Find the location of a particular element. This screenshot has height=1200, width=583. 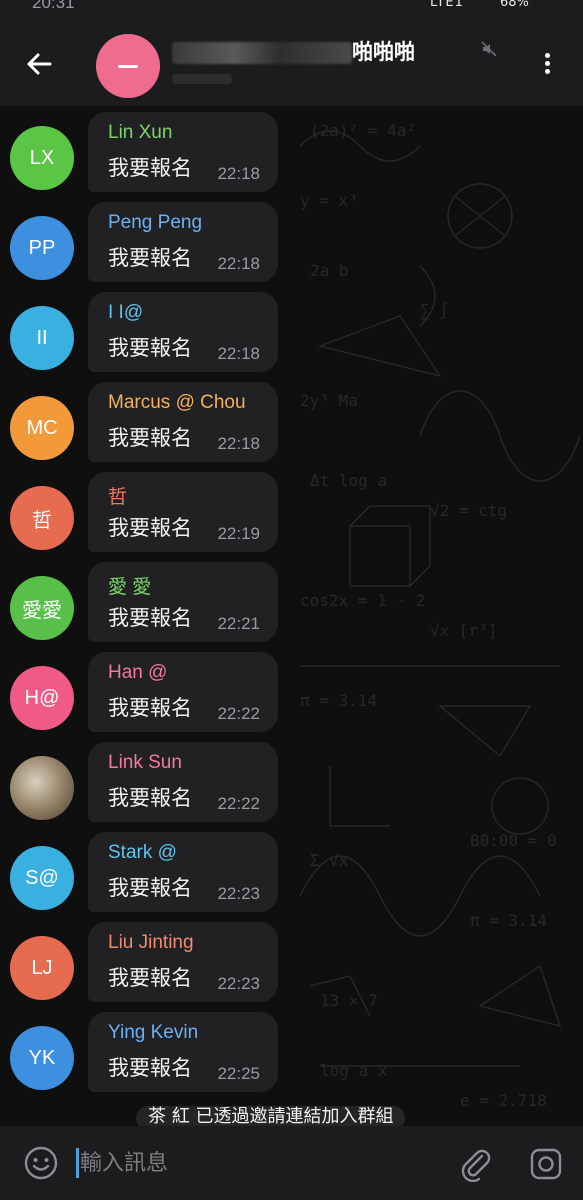

message-row: LJ Liu Jinting 我要報名 22:23 is located at coordinates (291, 959).